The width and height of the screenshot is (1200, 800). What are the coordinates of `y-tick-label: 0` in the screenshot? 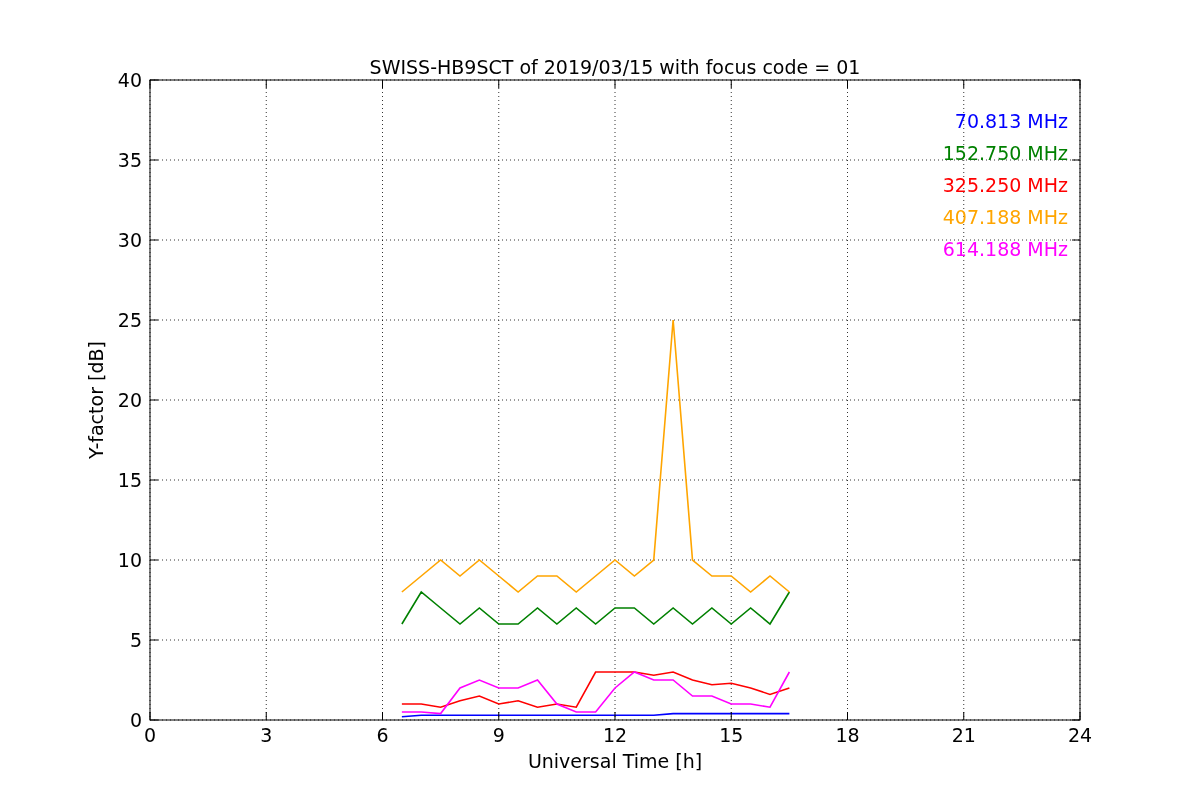 It's located at (135, 720).